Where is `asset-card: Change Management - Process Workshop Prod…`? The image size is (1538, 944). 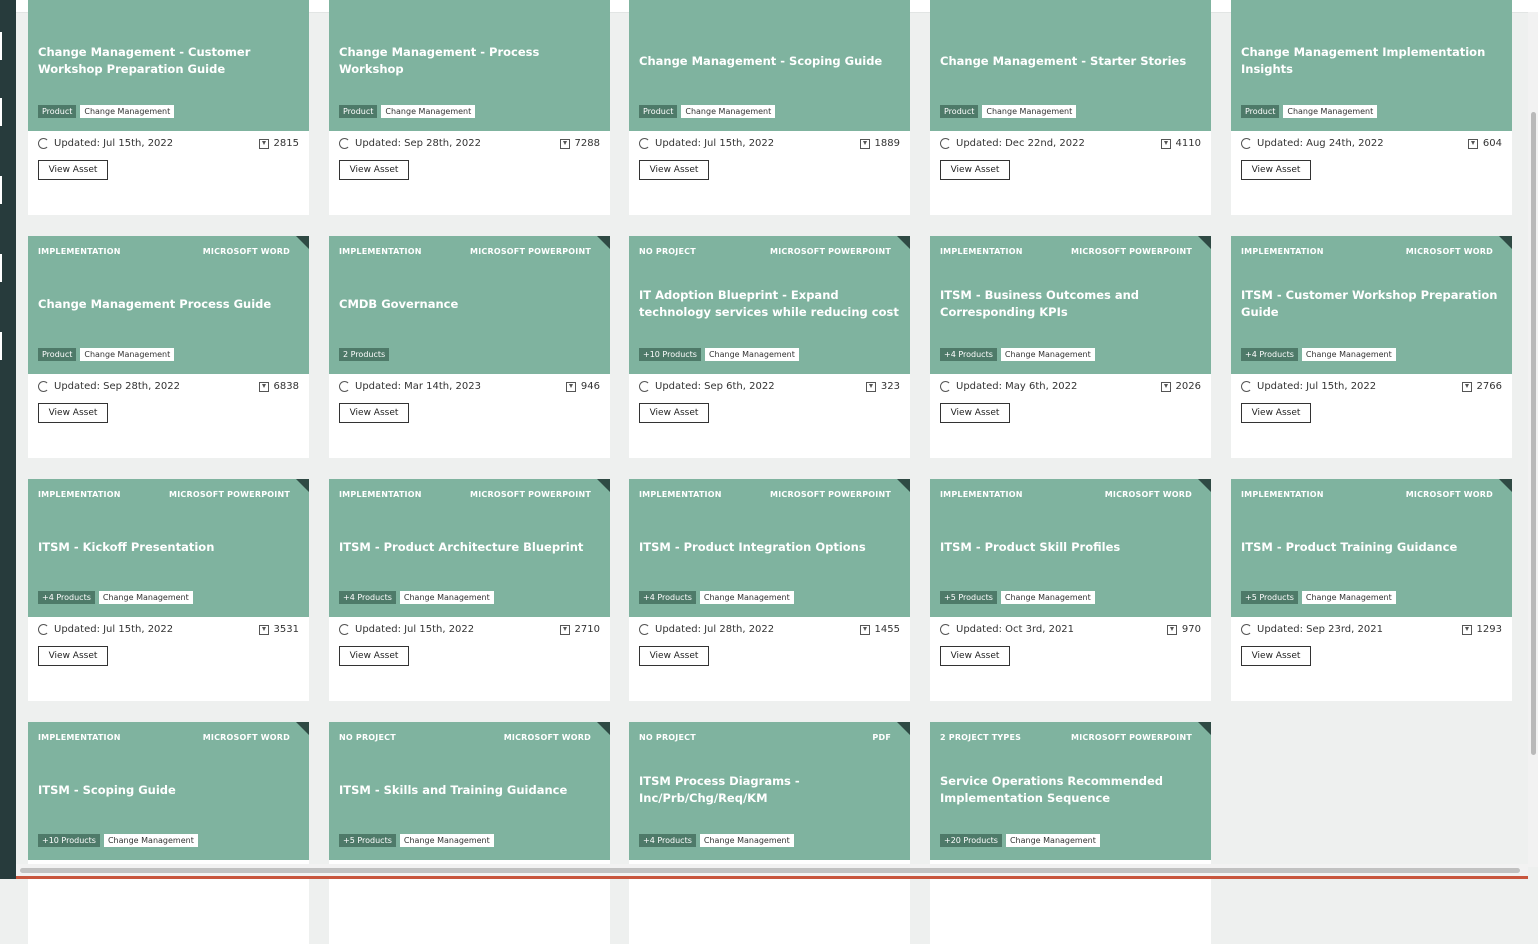
asset-card: Change Management - Process Workshop Prod… is located at coordinates (469, 107).